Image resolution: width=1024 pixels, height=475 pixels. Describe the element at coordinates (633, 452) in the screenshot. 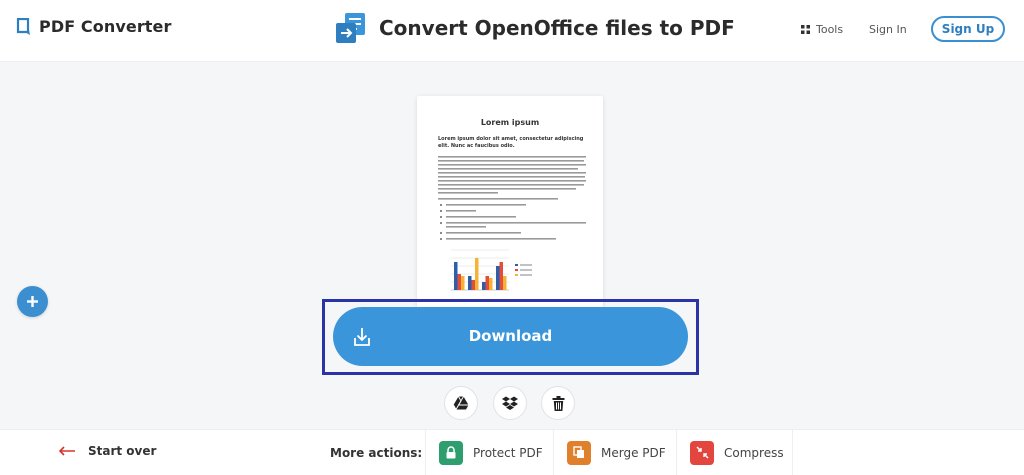

I see `merge-pdf-label: Merge PDF` at that location.